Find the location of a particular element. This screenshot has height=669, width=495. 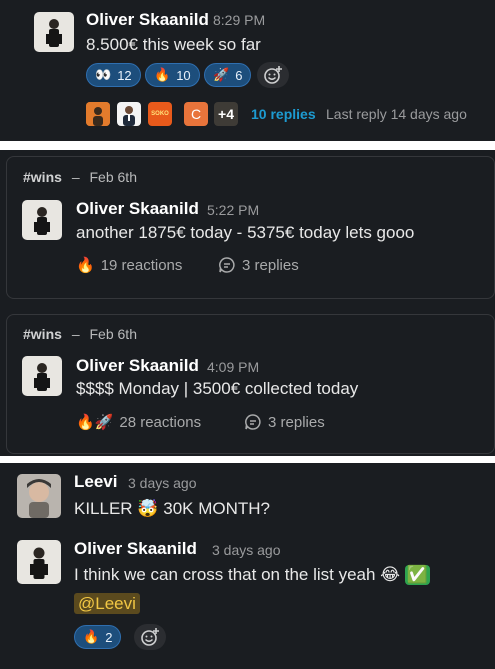

replier-avatar: C is located at coordinates (196, 114).